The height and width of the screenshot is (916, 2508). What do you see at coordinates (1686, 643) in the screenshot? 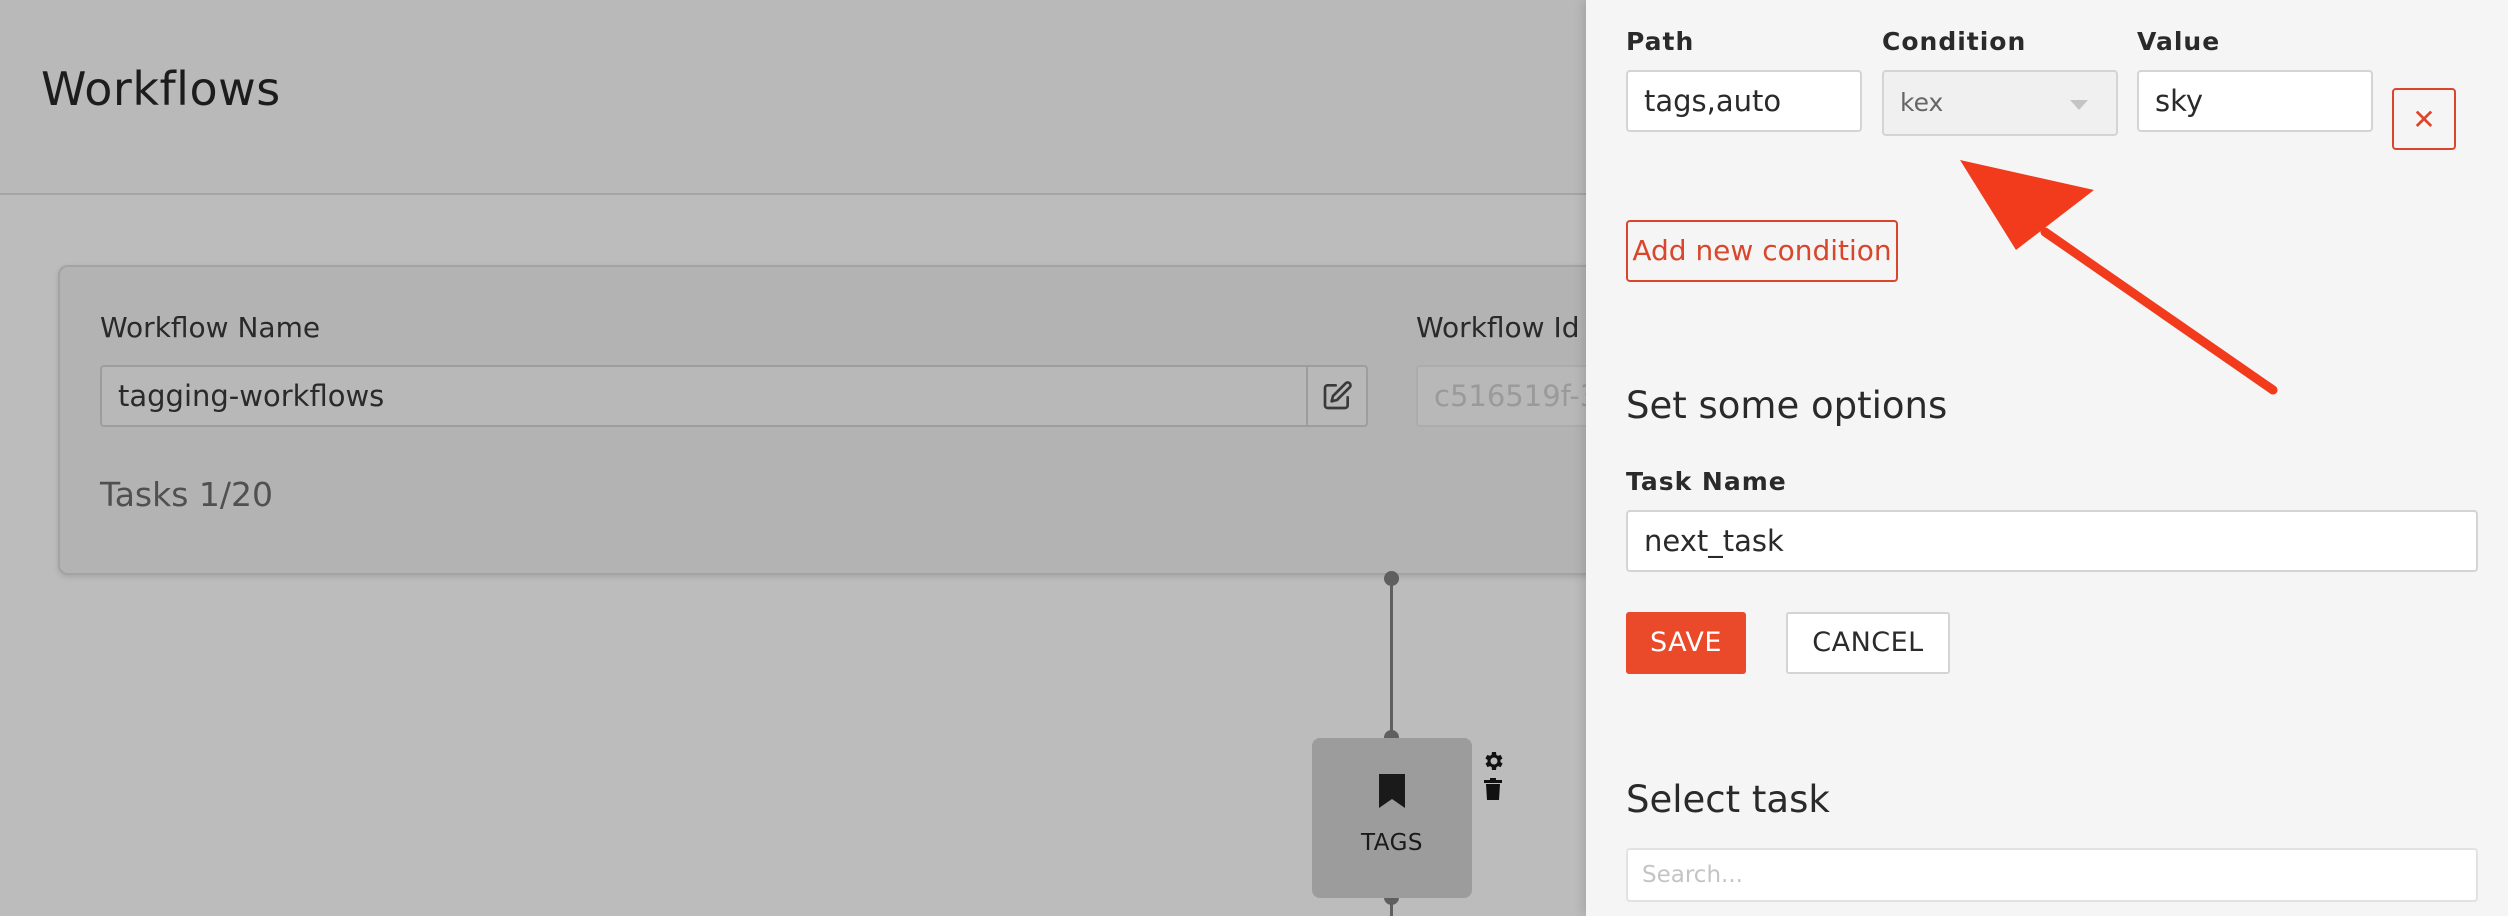
I see `save-button: SAVE` at bounding box center [1686, 643].